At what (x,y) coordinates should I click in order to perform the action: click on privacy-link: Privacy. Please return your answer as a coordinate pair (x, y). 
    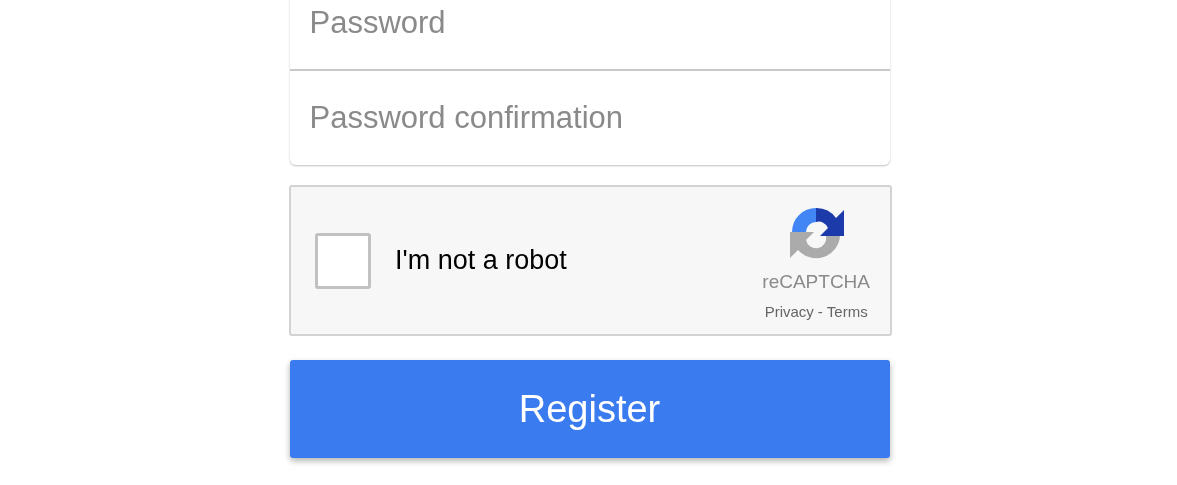
    Looking at the image, I should click on (789, 311).